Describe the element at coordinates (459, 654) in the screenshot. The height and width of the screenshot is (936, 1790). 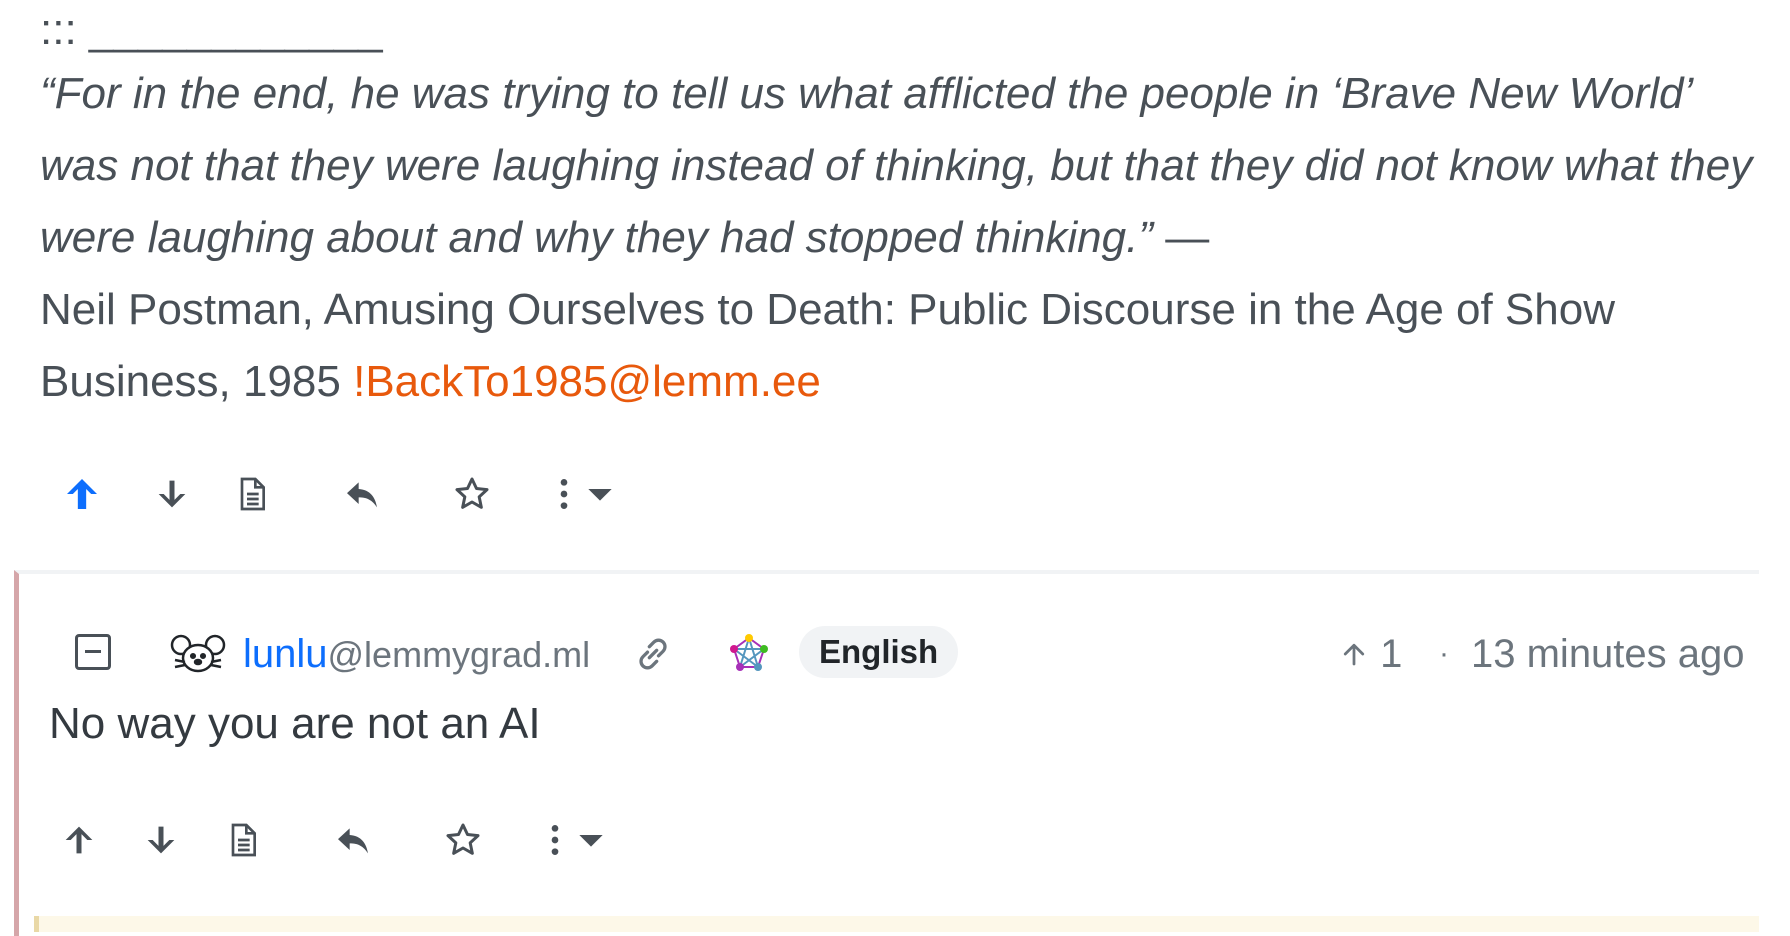
I see `user-instance: @lemmygrad.ml` at that location.